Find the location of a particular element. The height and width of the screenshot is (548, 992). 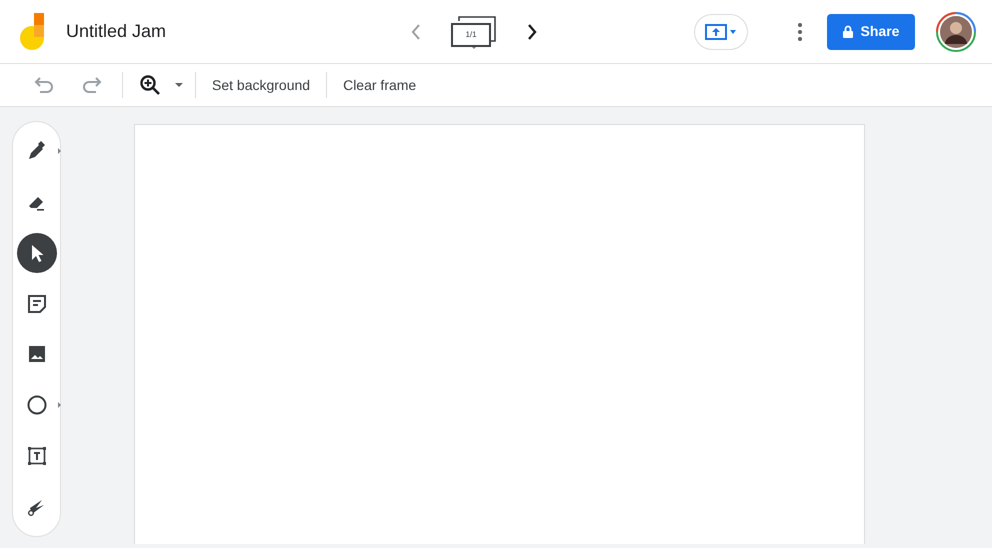

chevron-right-icon is located at coordinates (532, 32).